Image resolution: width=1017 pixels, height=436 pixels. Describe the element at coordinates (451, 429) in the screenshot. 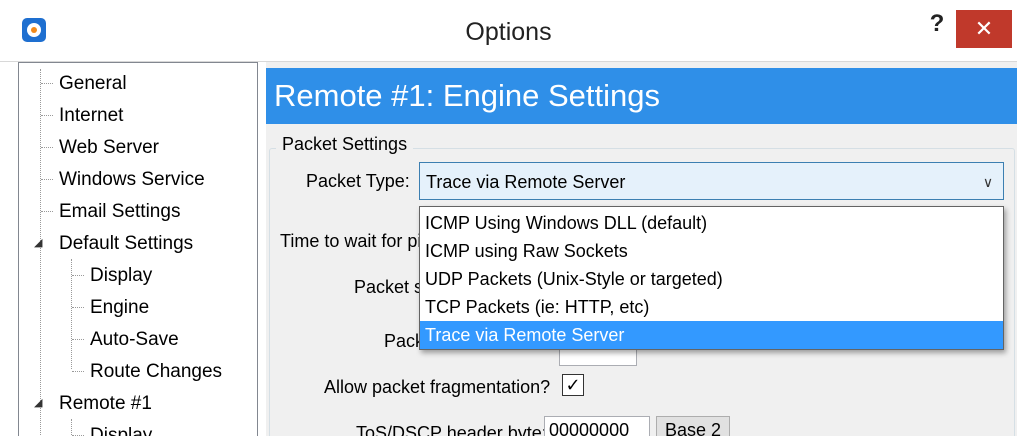

I see `tos-label: ToS/DSCP header byte:` at that location.